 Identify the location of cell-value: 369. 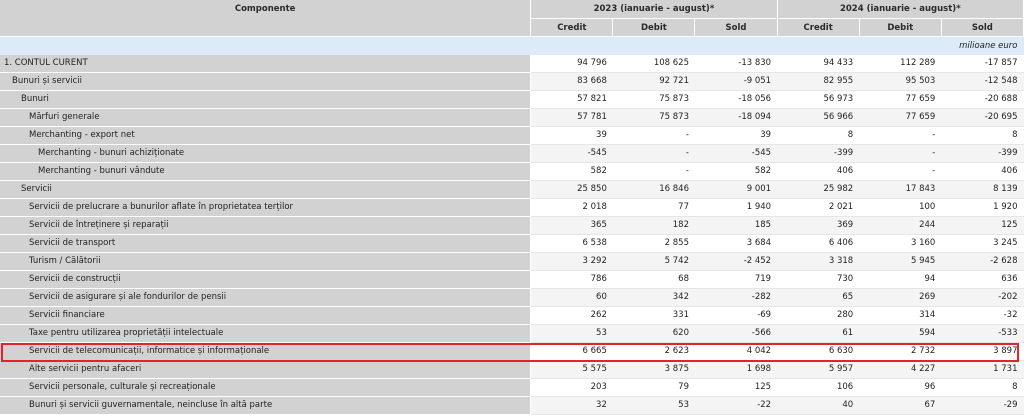
(818, 225).